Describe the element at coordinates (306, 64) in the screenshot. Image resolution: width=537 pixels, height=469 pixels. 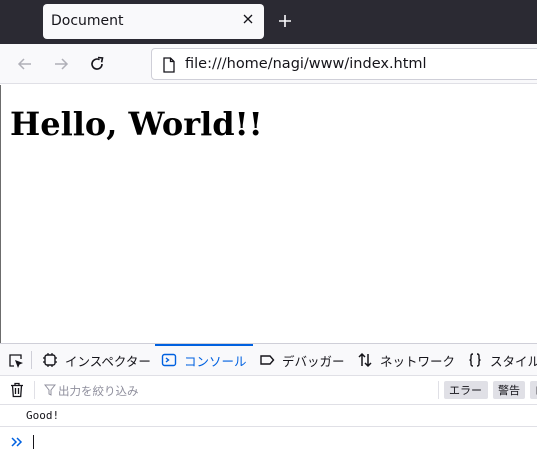
I see `url-text: file:///home/nagi/www/index.html` at that location.